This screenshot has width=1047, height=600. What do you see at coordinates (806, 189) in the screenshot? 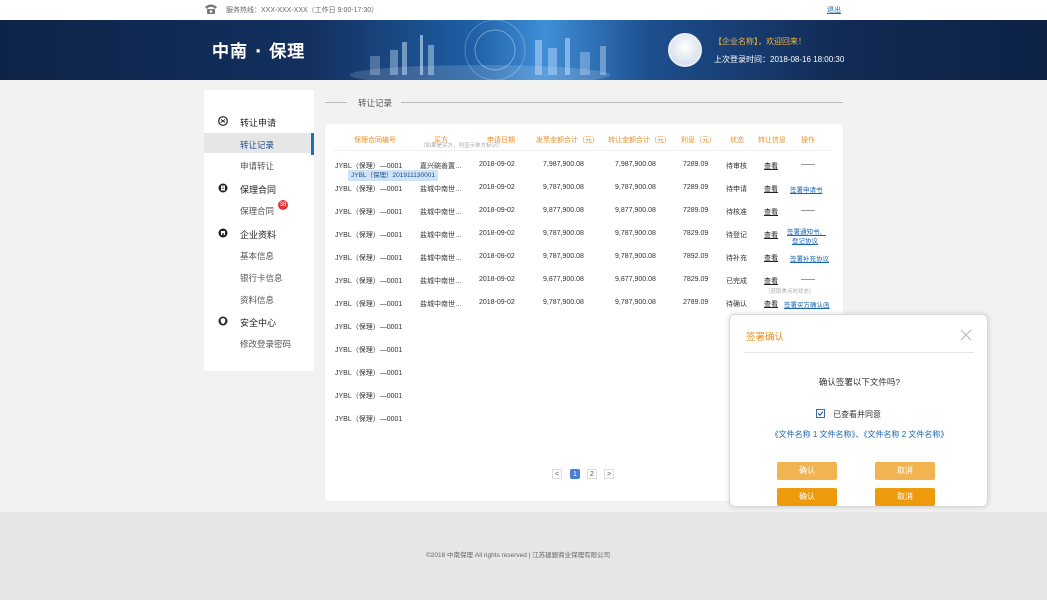
I see `action-link: 签署申请书` at bounding box center [806, 189].